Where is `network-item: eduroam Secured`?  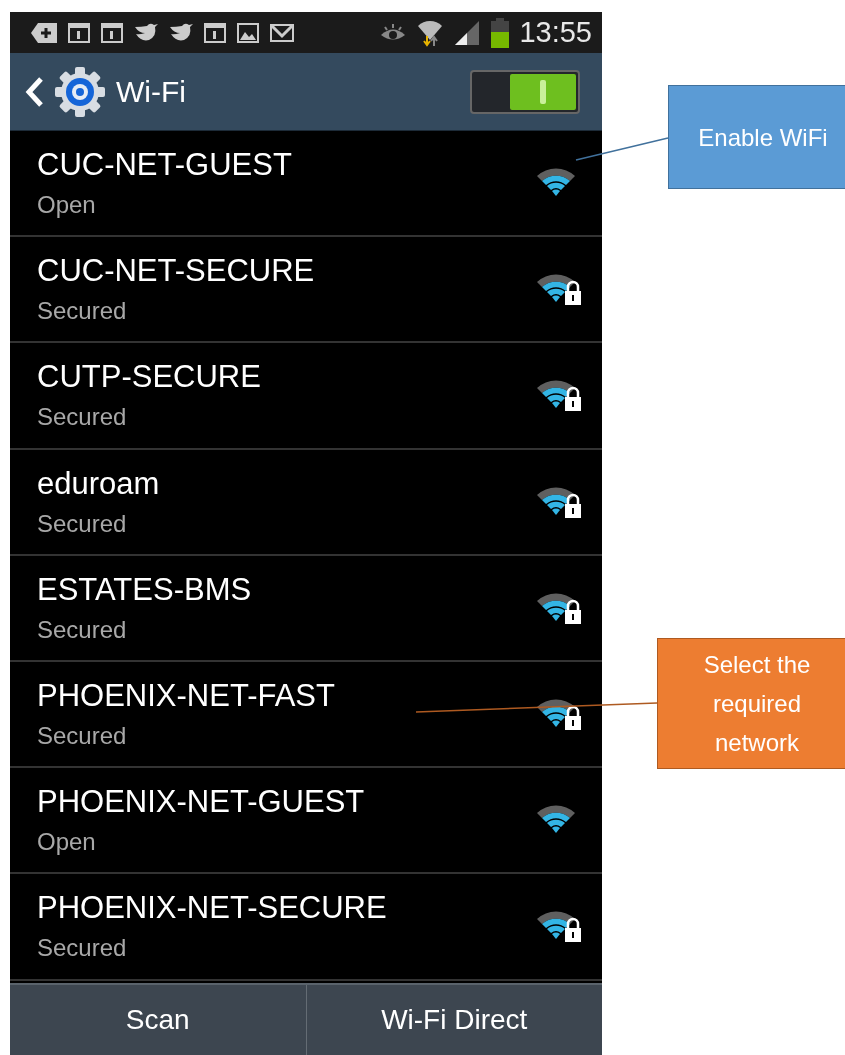
network-item: eduroam Secured is located at coordinates (306, 502).